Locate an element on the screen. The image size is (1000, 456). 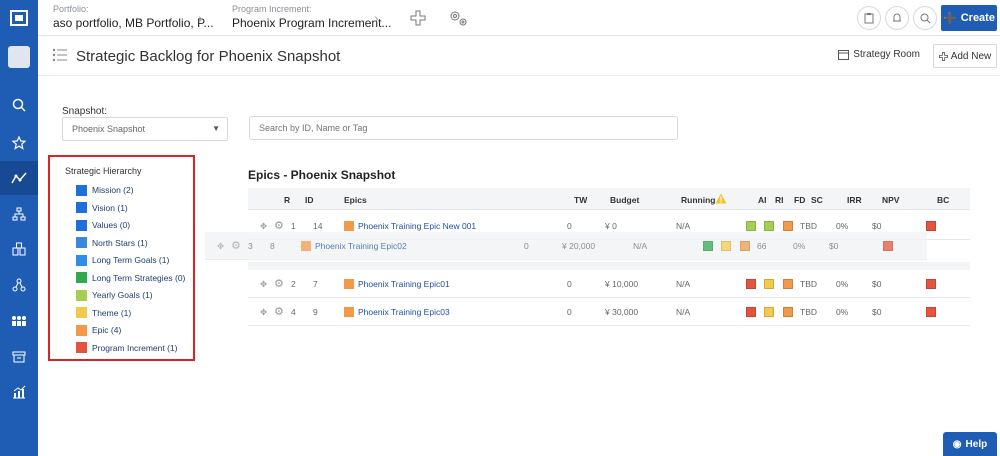
create-button: ➕ Create is located at coordinates (969, 18).